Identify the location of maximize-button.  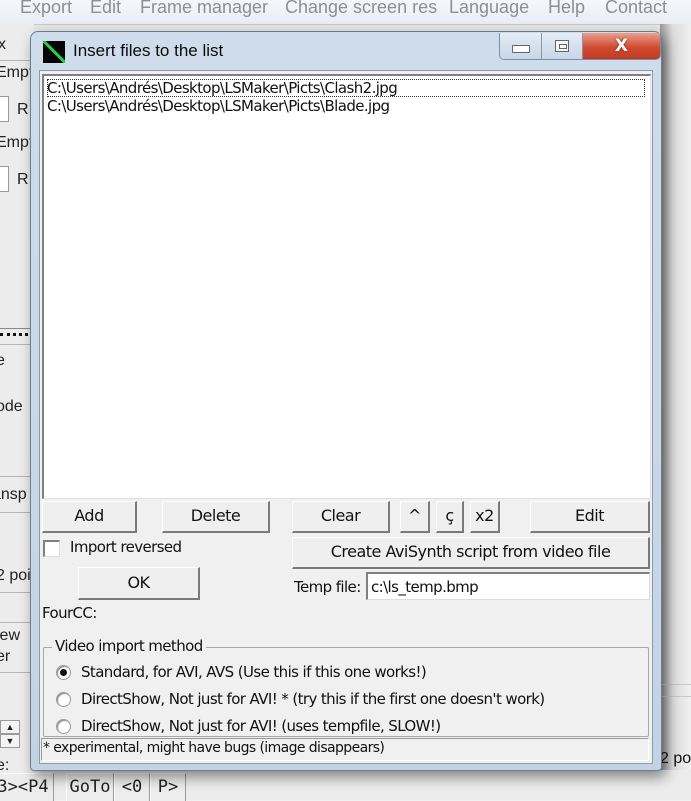
(562, 46).